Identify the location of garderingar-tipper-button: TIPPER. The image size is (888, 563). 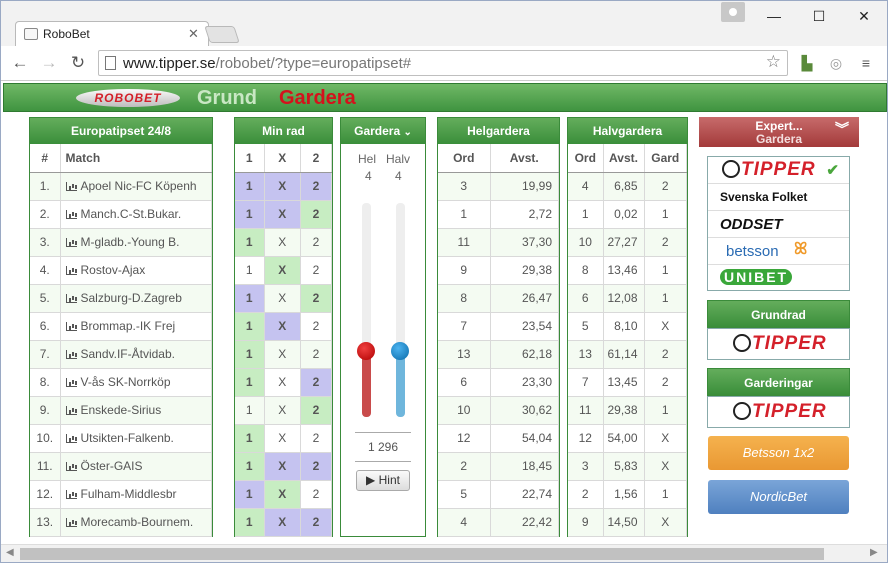
(778, 412).